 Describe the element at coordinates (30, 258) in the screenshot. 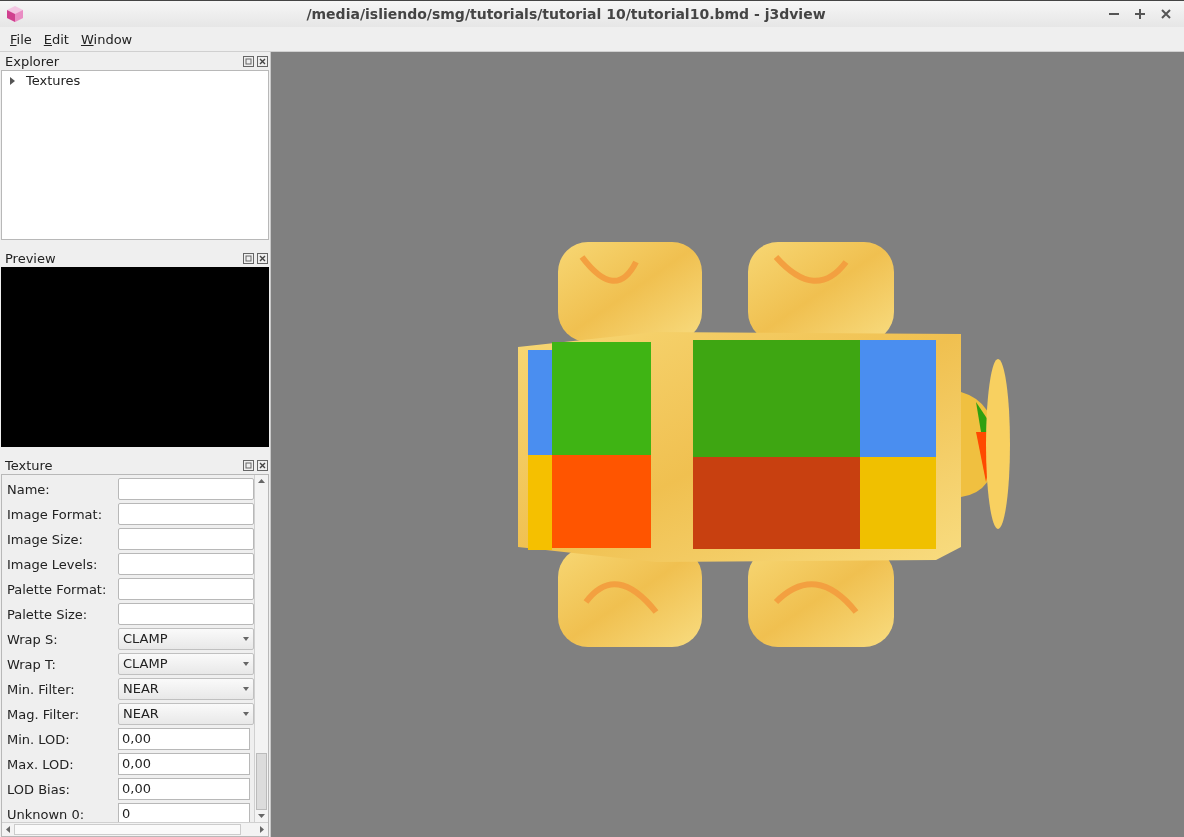

I see `panel-title: Preview` at that location.